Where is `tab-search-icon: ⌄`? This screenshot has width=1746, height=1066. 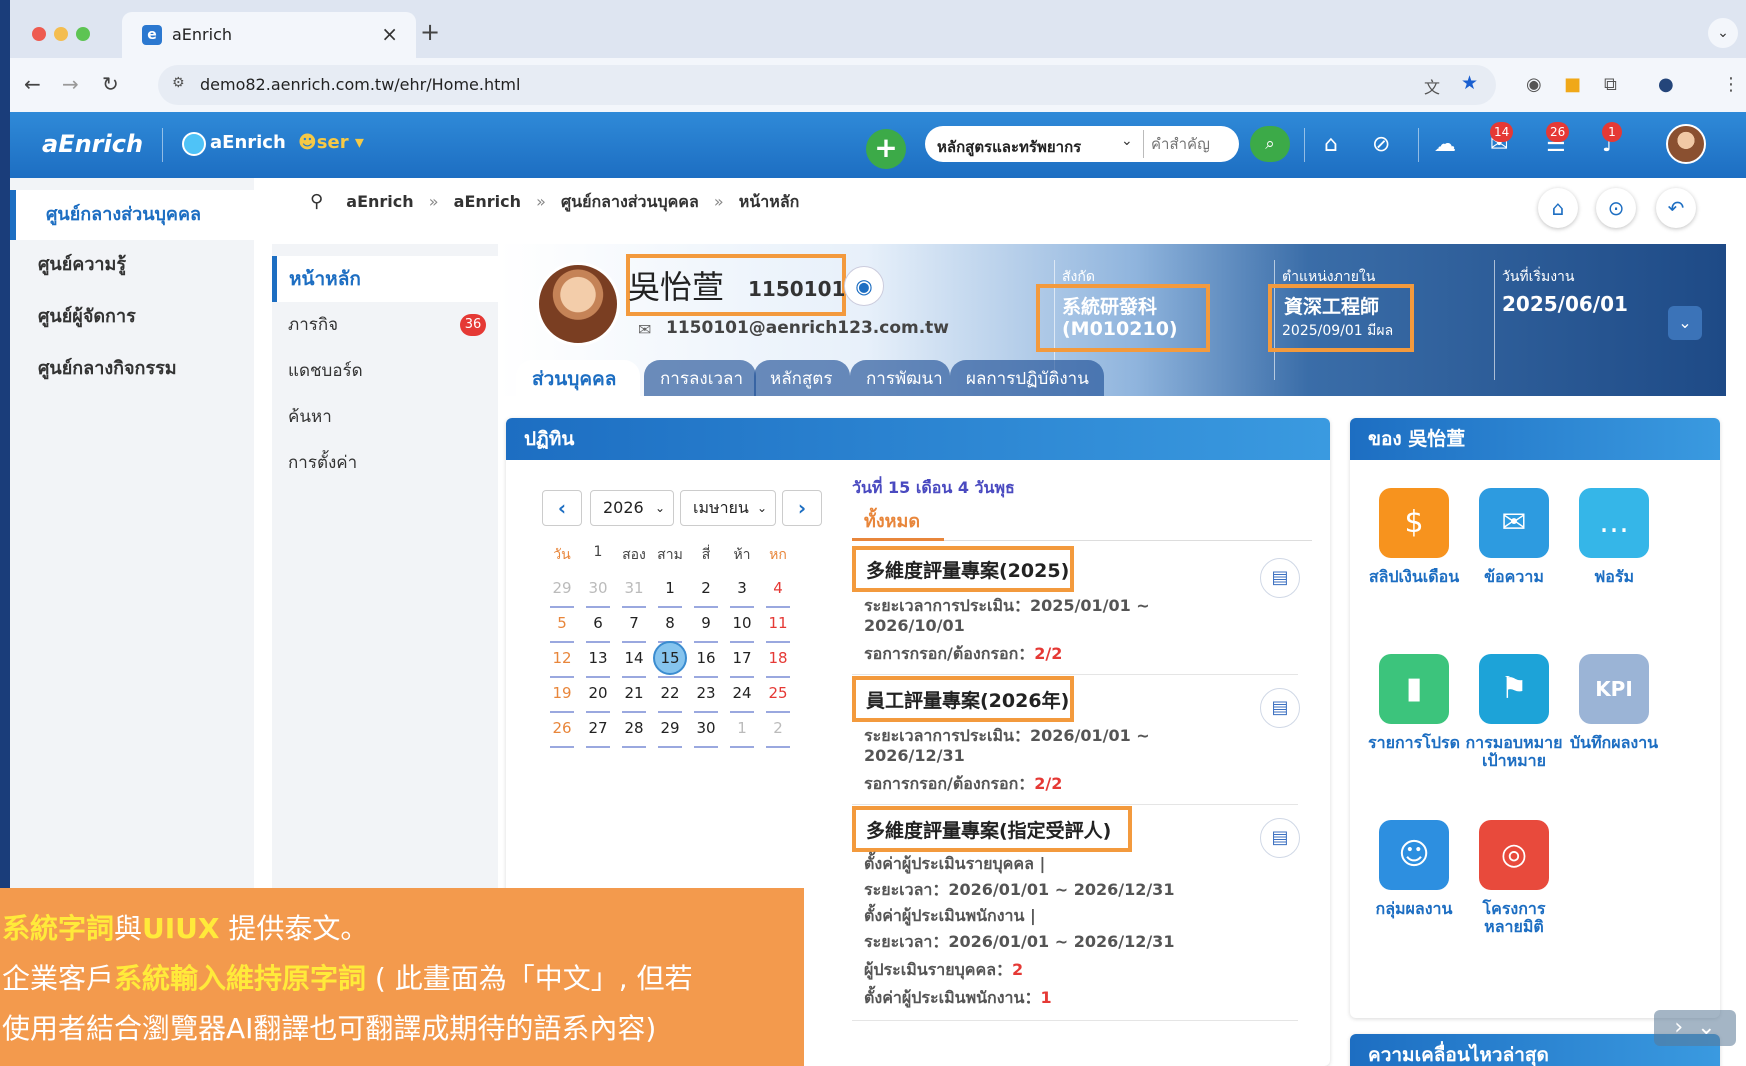
tab-search-icon: ⌄ is located at coordinates (1723, 33).